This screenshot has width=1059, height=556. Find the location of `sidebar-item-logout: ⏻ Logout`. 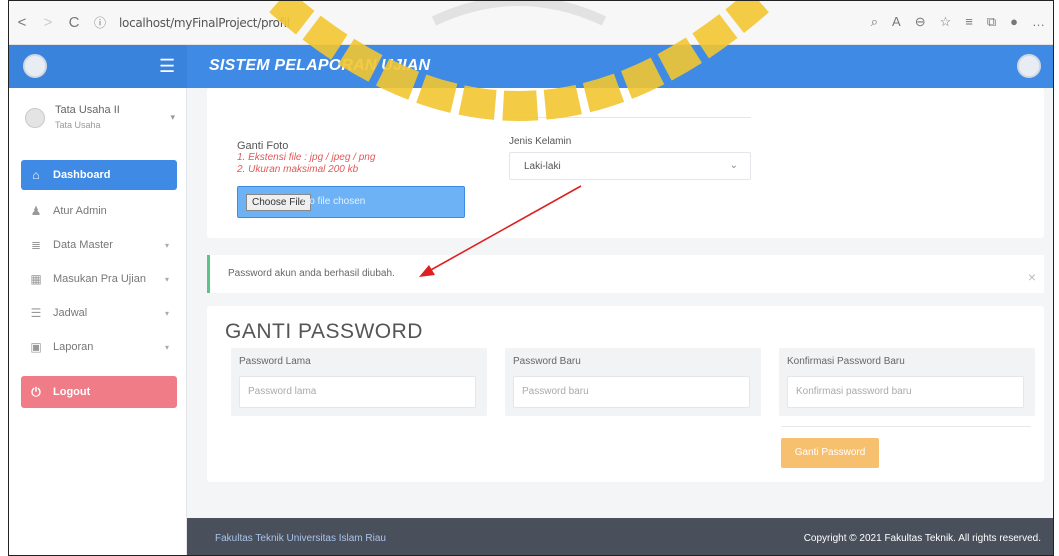

sidebar-item-logout: ⏻ Logout is located at coordinates (99, 392).